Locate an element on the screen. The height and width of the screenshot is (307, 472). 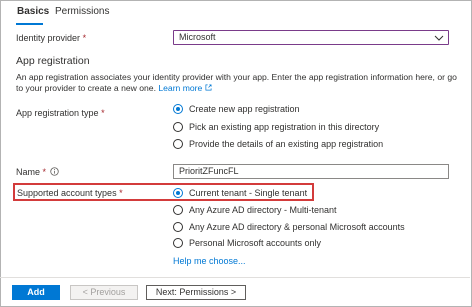
footer-divider is located at coordinates (235, 277).